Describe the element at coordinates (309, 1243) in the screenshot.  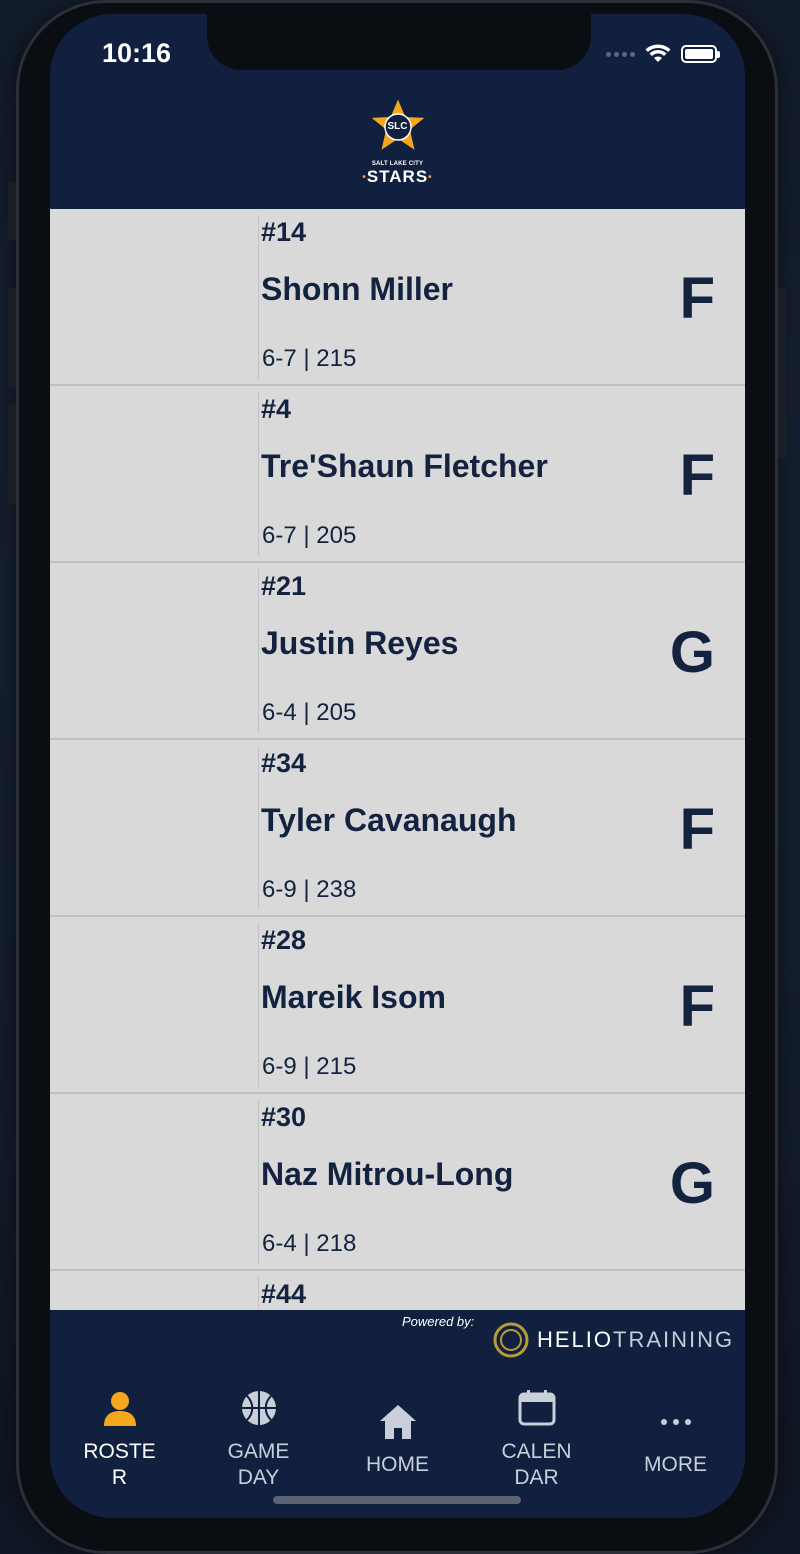
I see `player-stats: 6-4 | 218` at that location.